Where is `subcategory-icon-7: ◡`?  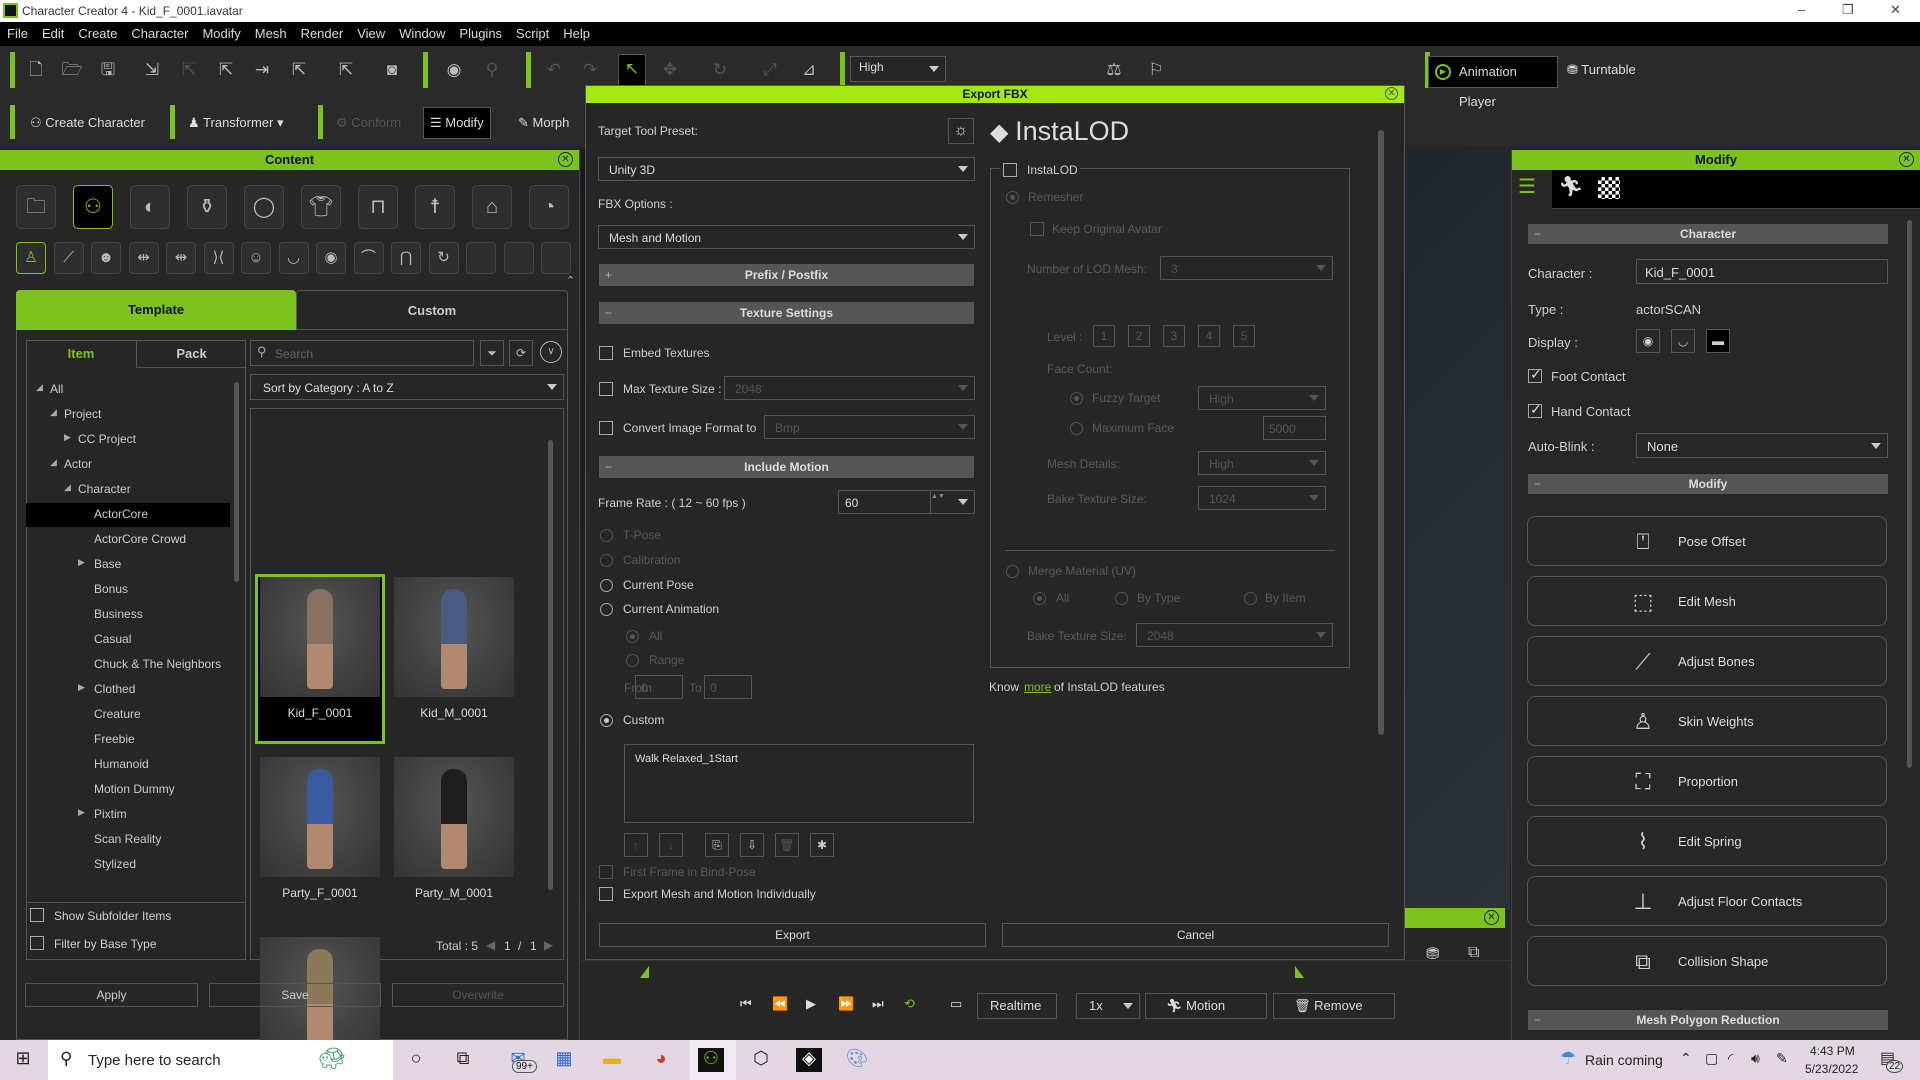
subcategory-icon-7: ◡ is located at coordinates (293, 258).